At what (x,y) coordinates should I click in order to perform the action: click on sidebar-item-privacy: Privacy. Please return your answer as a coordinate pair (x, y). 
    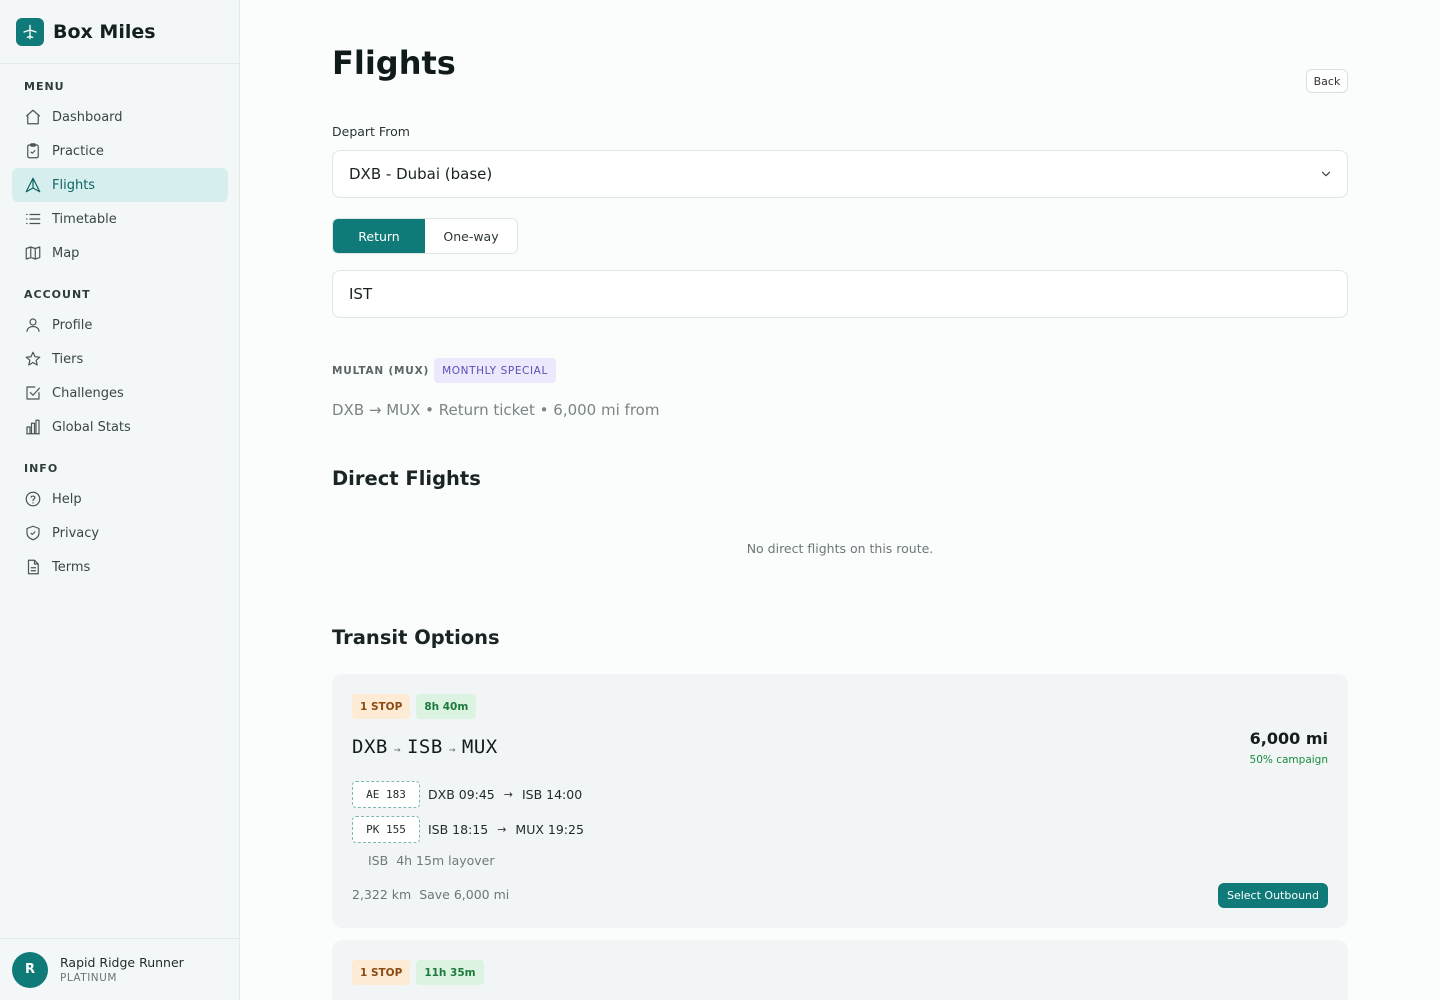
    Looking at the image, I should click on (120, 533).